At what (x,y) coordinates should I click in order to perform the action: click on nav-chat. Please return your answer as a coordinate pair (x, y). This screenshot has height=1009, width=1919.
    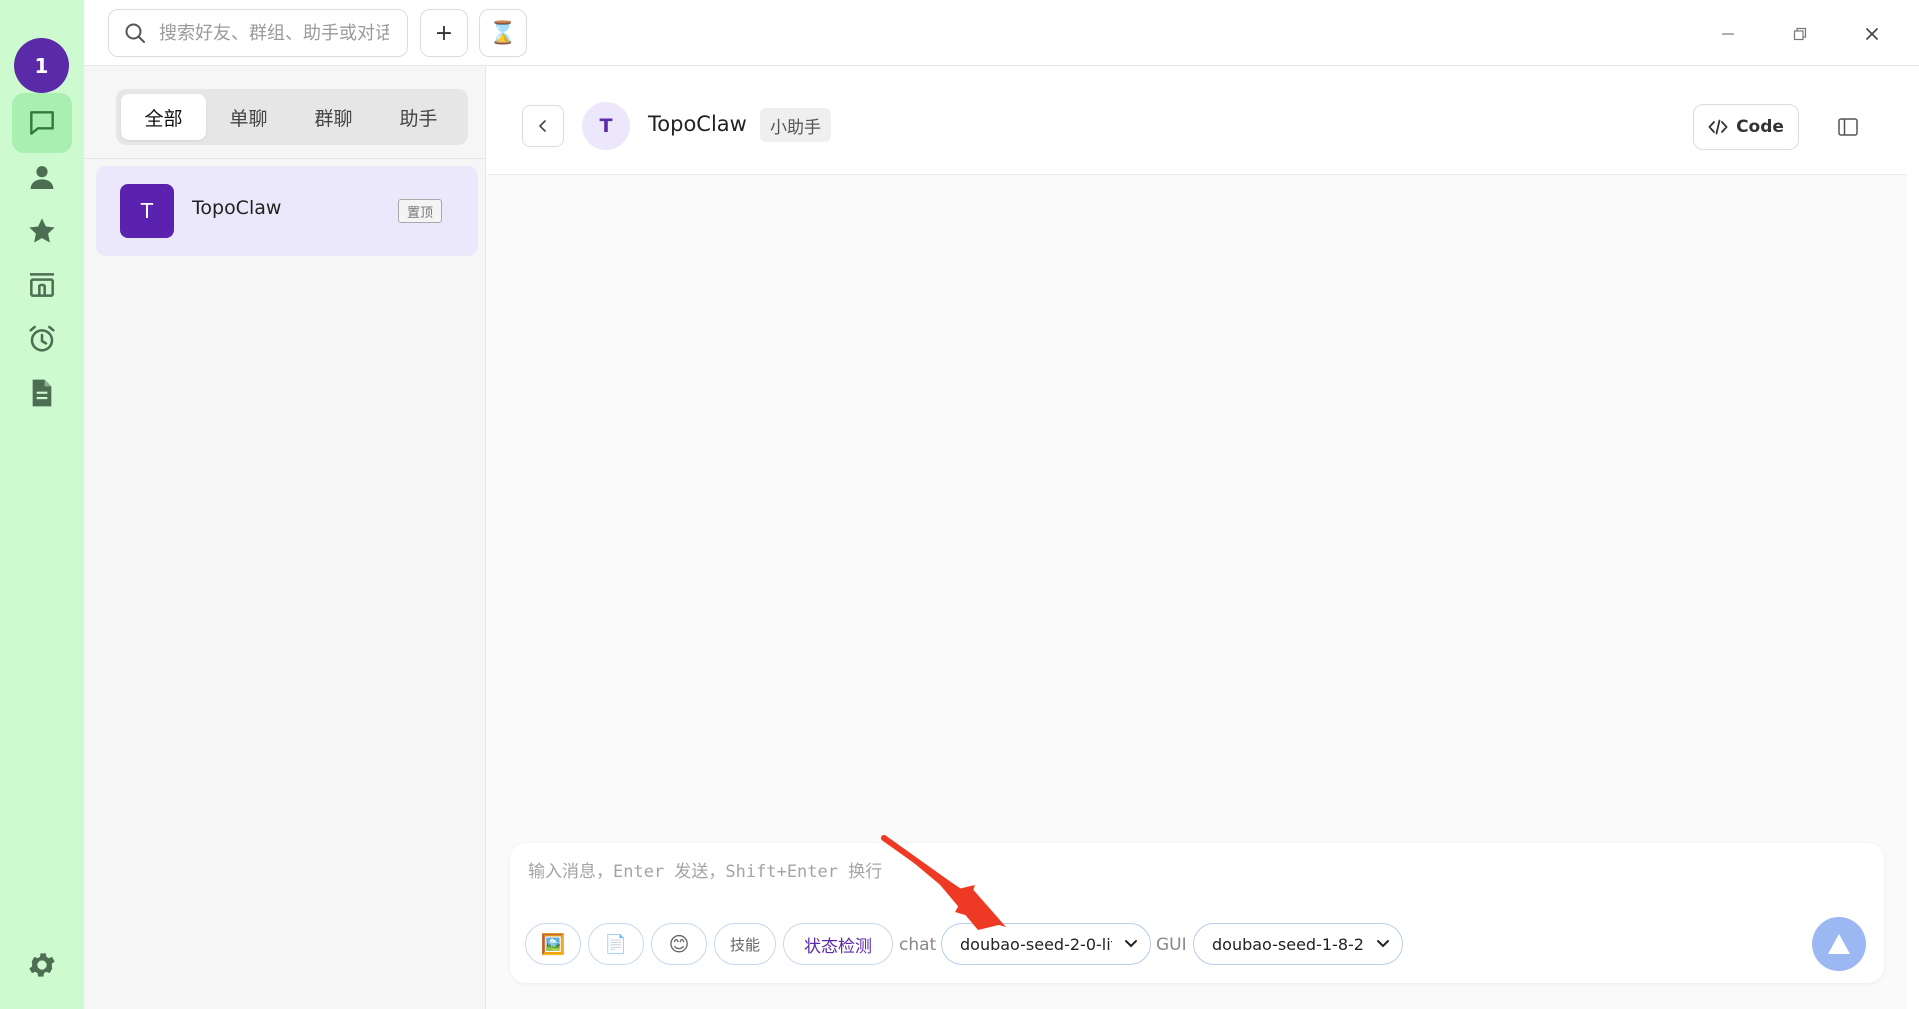
    Looking at the image, I should click on (42, 123).